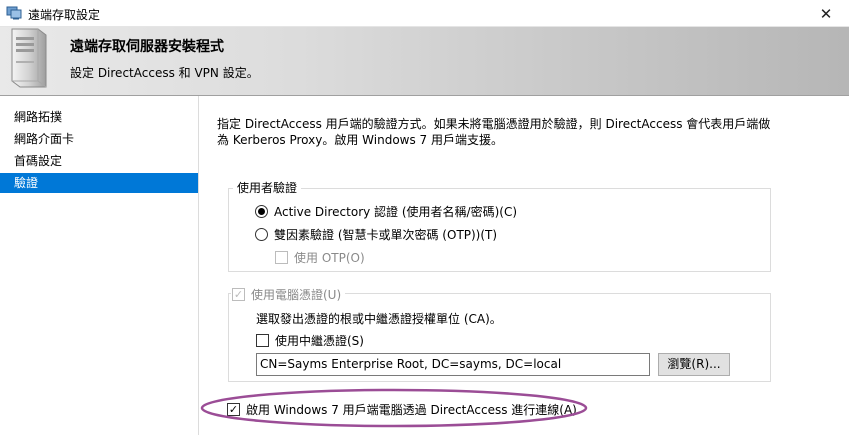 Image resolution: width=849 pixels, height=435 pixels. I want to click on radio-selected-icon, so click(261, 211).